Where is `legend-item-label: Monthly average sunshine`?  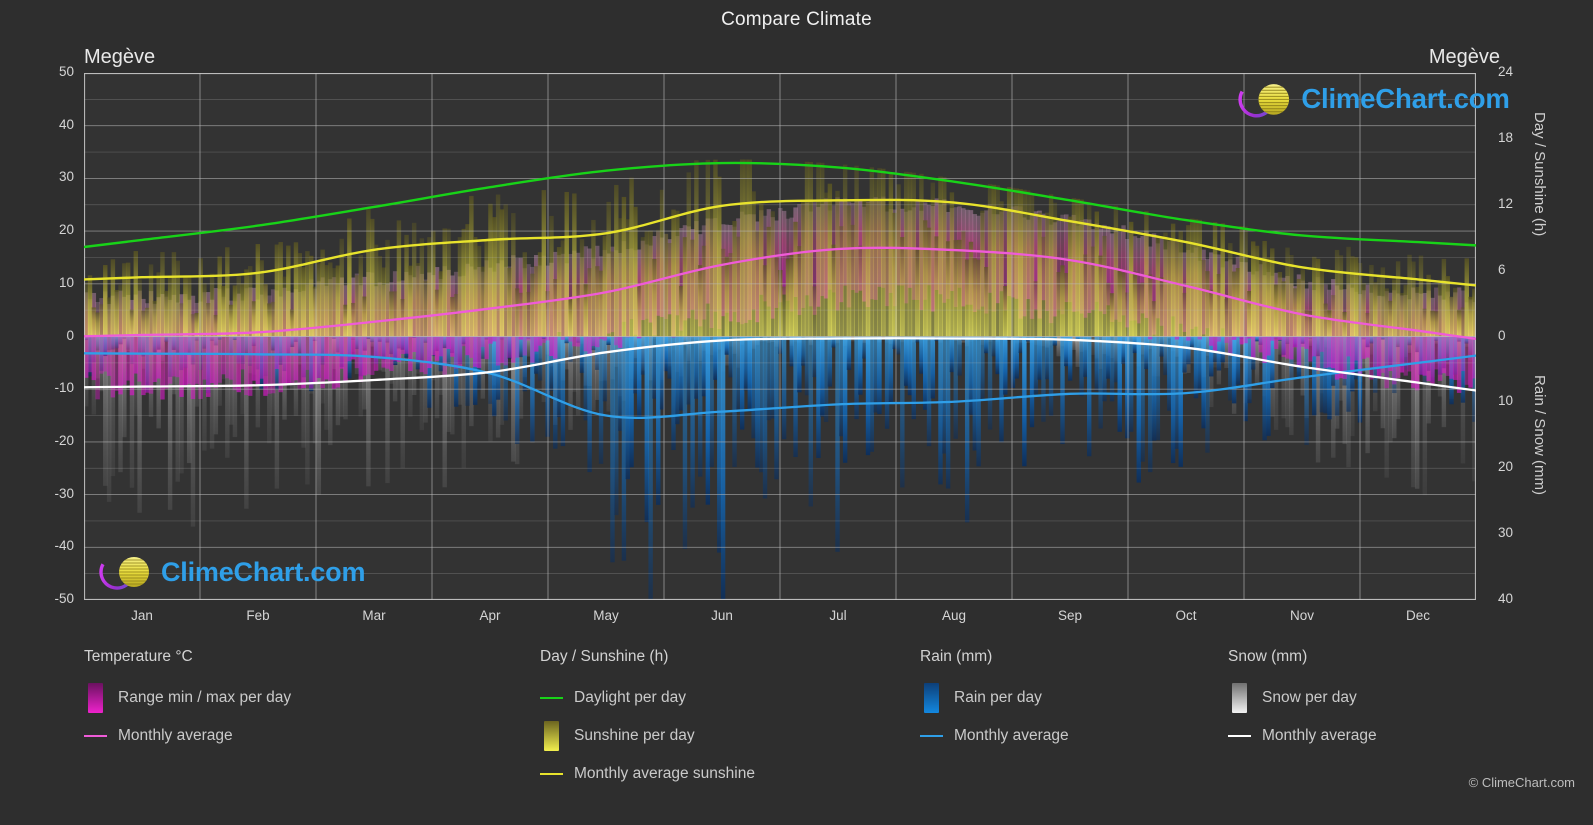 legend-item-label: Monthly average sunshine is located at coordinates (664, 773).